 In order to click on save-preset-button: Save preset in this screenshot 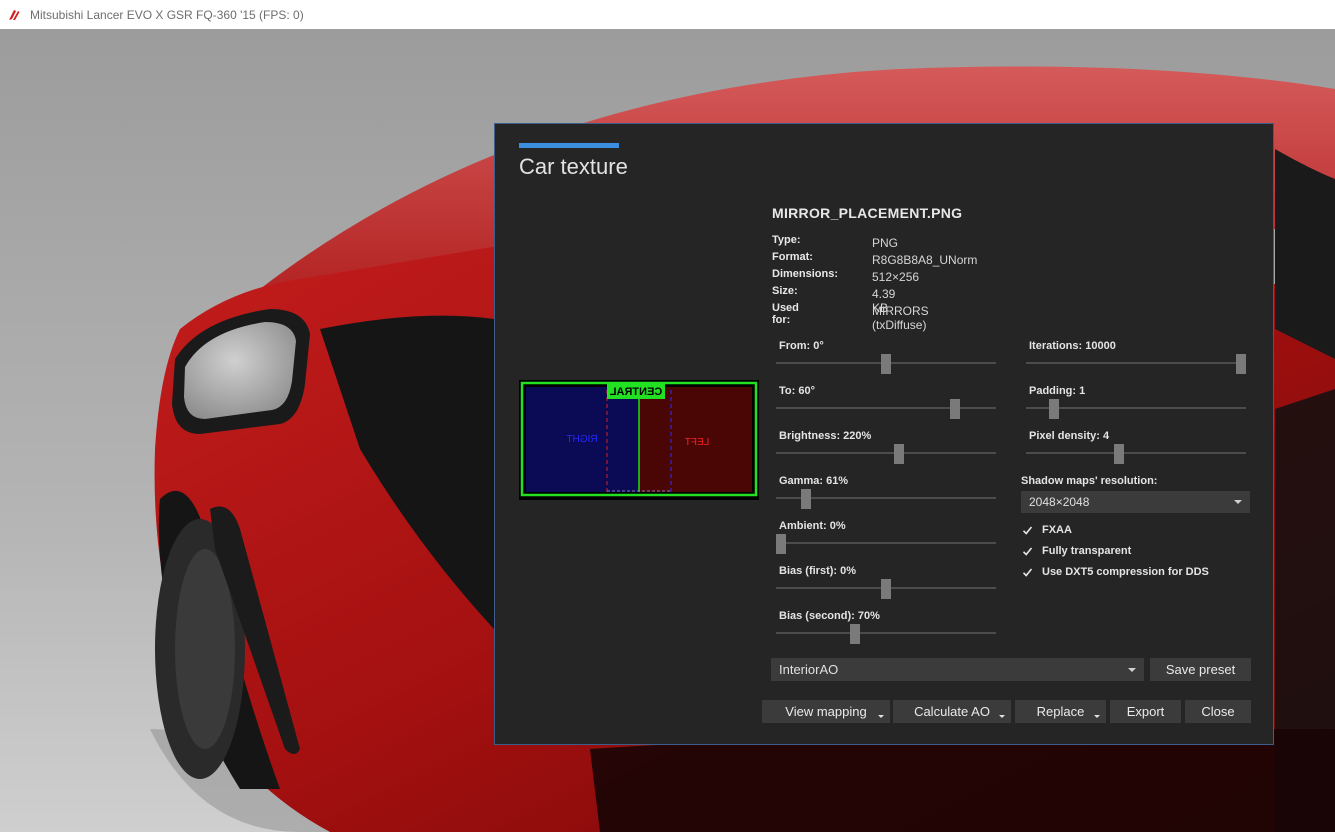, I will do `click(1200, 669)`.